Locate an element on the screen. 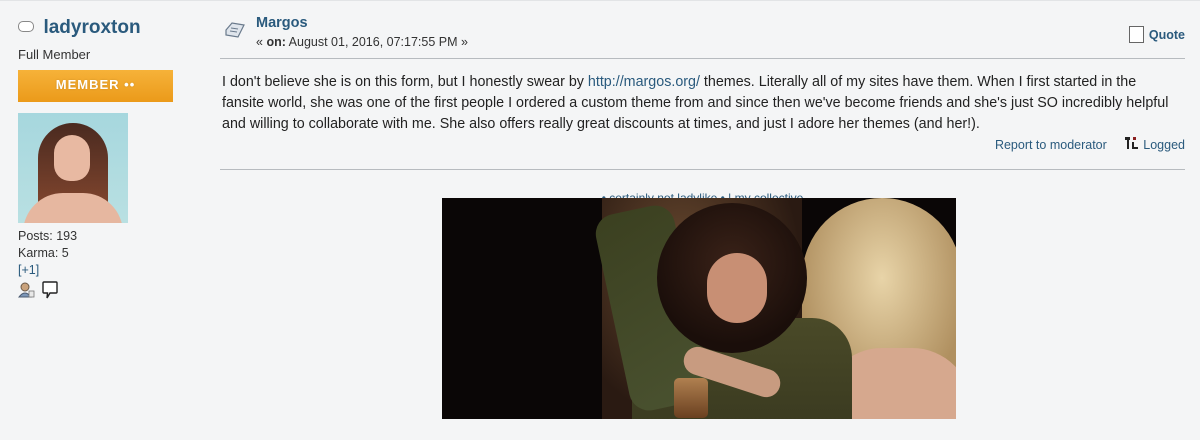 This screenshot has width=1200, height=440. date-value: August 01, 2016, 07:17:55 PM » is located at coordinates (376, 42).